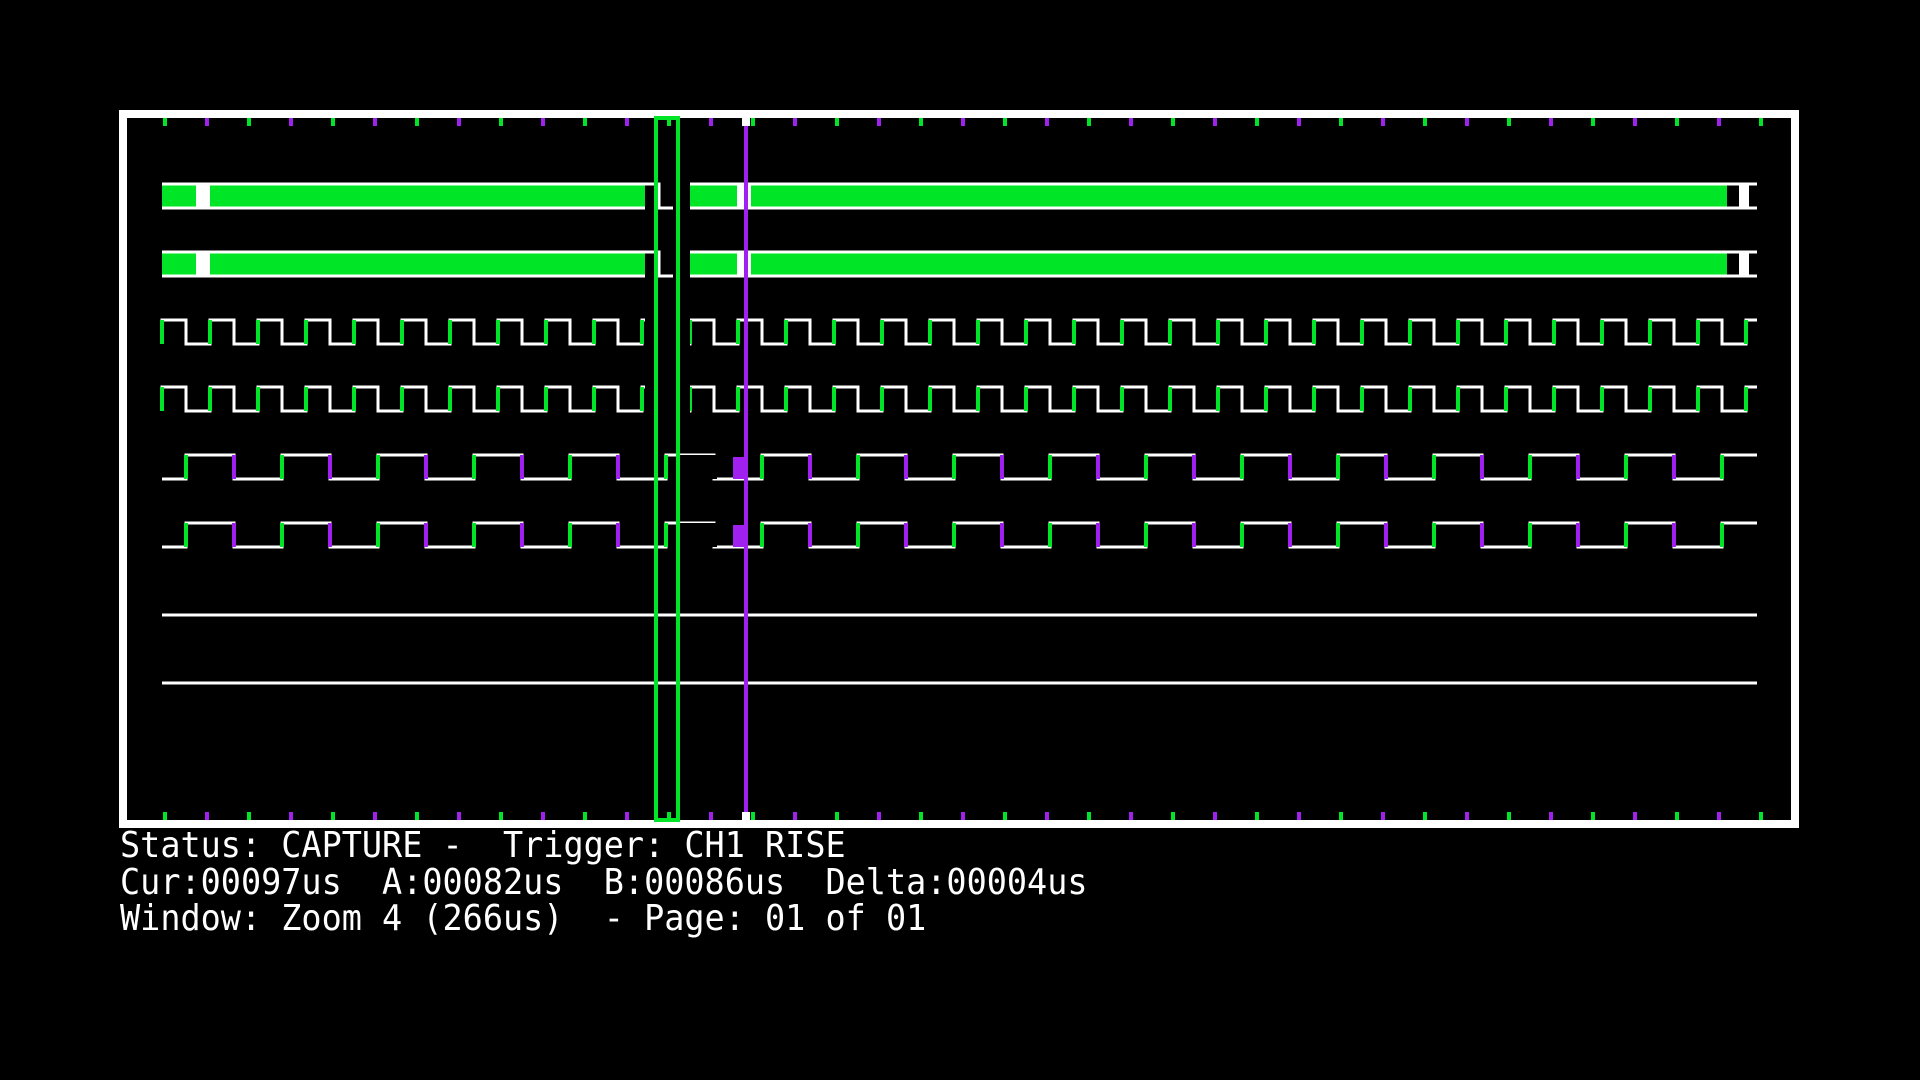  I want to click on ch1-gap, so click(667, 196).